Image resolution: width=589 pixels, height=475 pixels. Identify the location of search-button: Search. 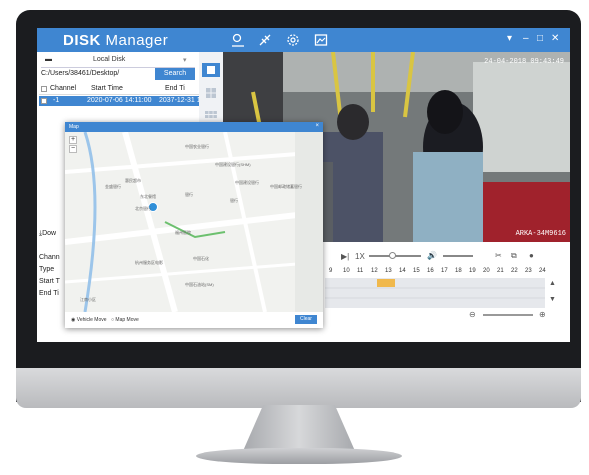
(175, 74).